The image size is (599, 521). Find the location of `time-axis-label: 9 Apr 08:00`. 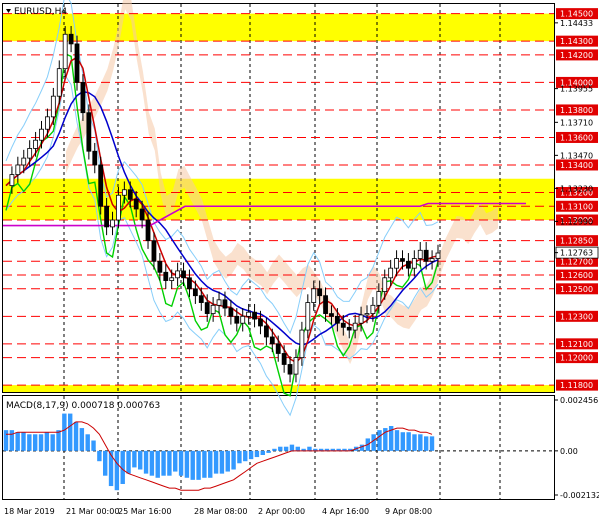

time-axis-label: 9 Apr 08:00 is located at coordinates (408, 511).